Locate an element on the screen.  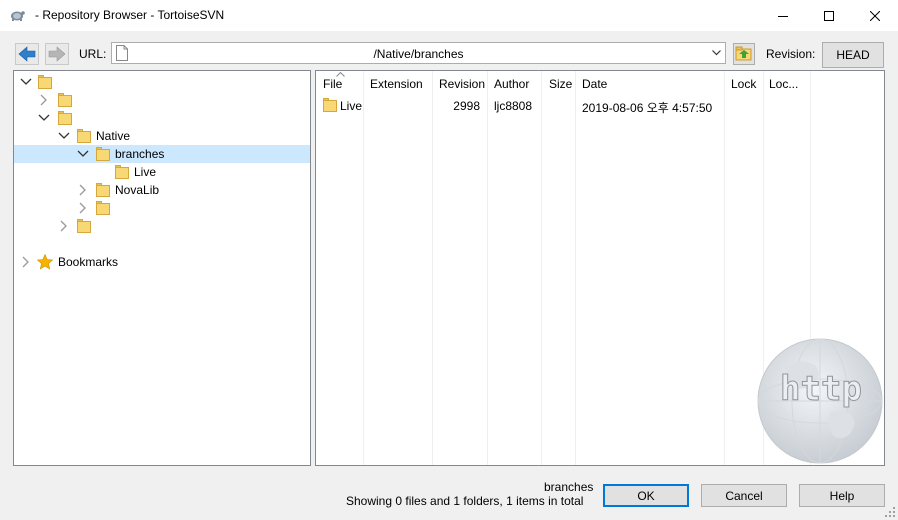
arrow-left-icon is located at coordinates (27, 54).